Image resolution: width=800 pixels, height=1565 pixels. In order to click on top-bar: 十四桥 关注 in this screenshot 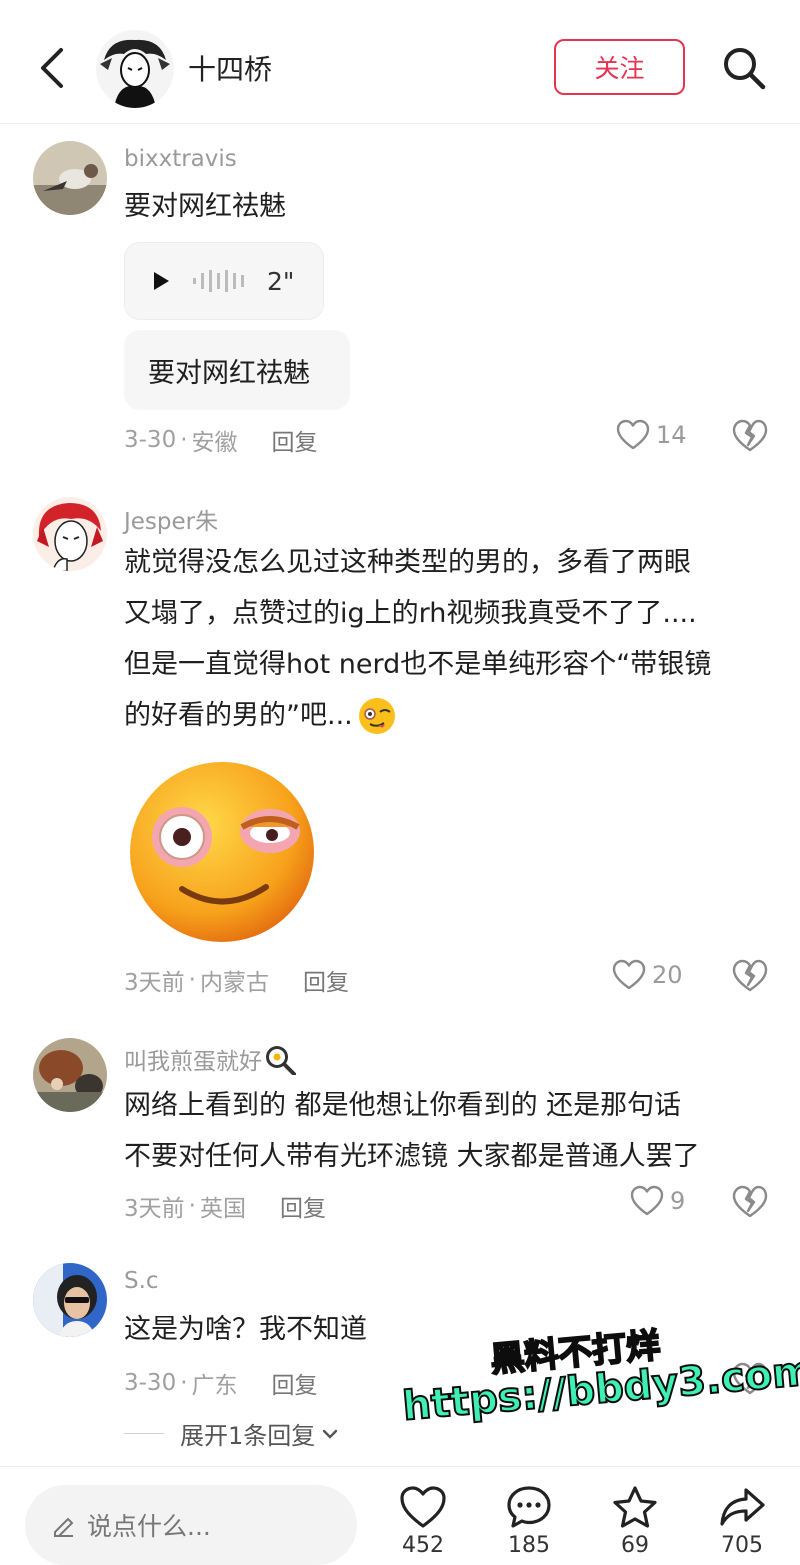, I will do `click(400, 62)`.